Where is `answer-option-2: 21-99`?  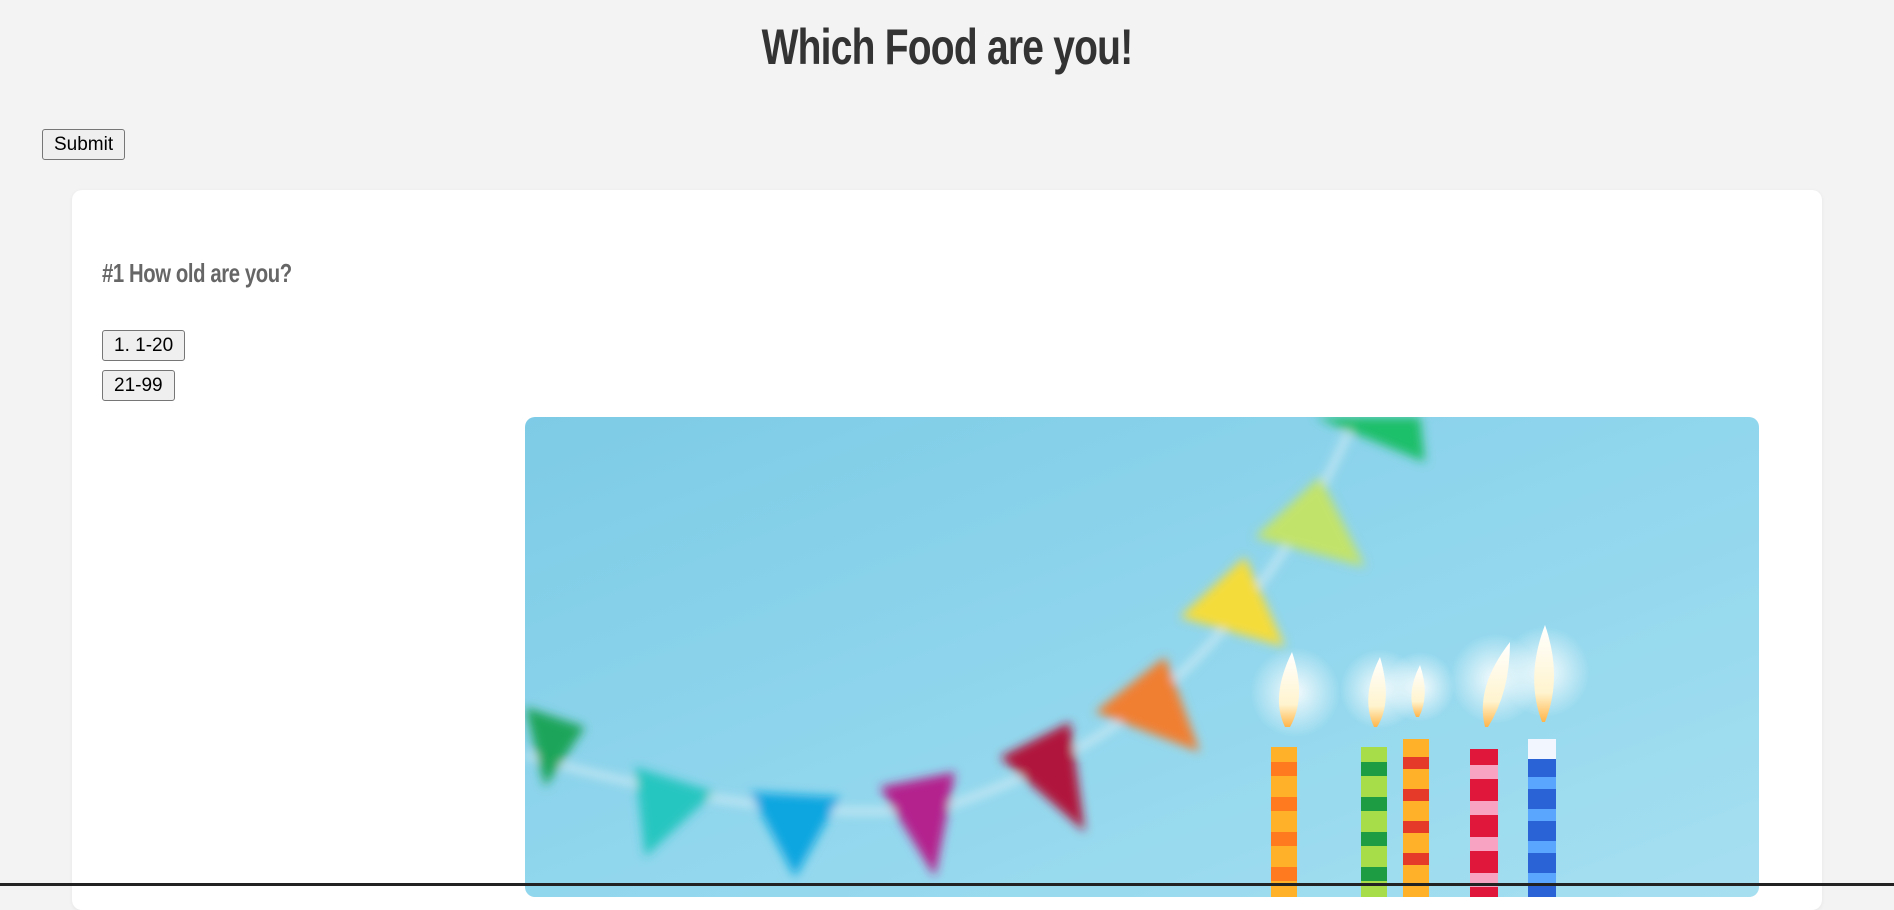
answer-option-2: 21-99 is located at coordinates (138, 385).